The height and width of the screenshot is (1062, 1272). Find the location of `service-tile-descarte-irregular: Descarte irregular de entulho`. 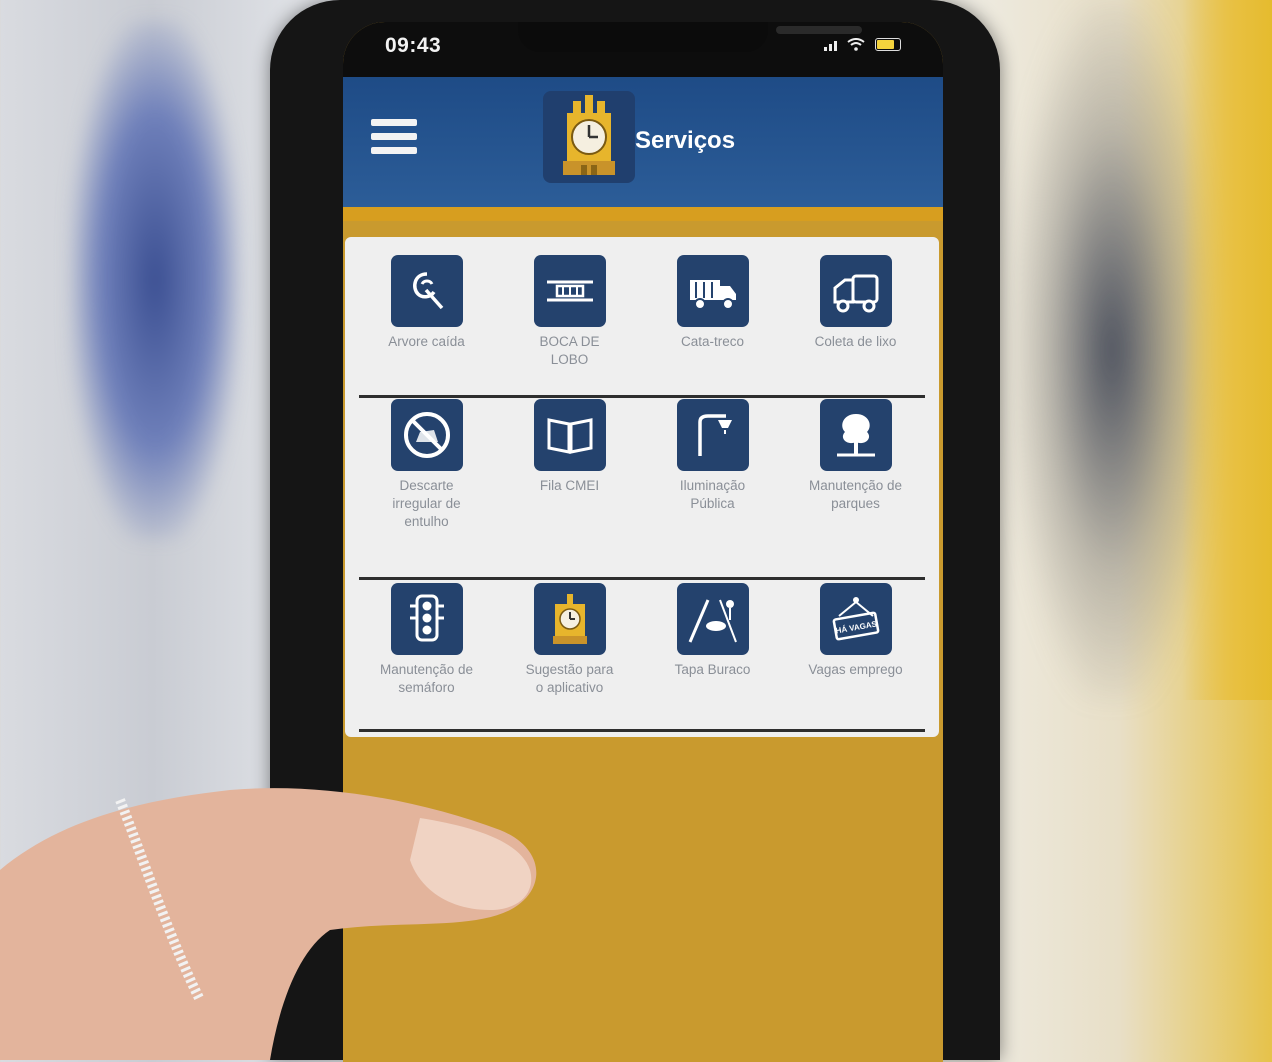

service-tile-descarte-irregular: Descarte irregular de entulho is located at coordinates (426, 487).